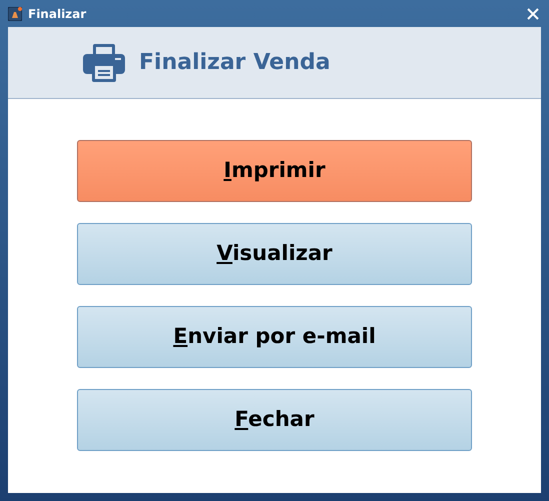 The height and width of the screenshot is (501, 549). What do you see at coordinates (274, 171) in the screenshot?
I see `action-button: Imprimir` at bounding box center [274, 171].